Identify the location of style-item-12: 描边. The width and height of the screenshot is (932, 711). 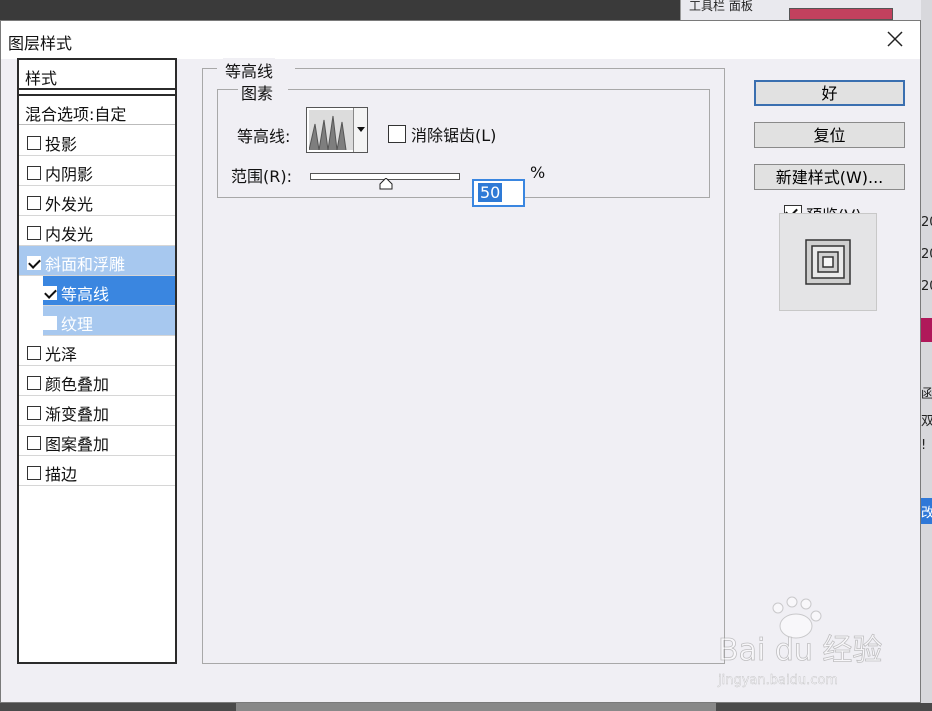
(97, 471).